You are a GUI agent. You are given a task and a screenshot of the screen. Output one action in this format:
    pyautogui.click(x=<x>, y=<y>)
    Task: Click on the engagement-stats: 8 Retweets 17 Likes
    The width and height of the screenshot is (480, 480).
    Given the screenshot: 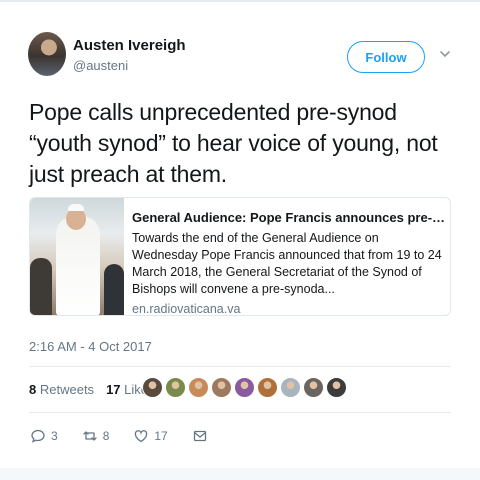 What is the action you would take?
    pyautogui.click(x=92, y=389)
    